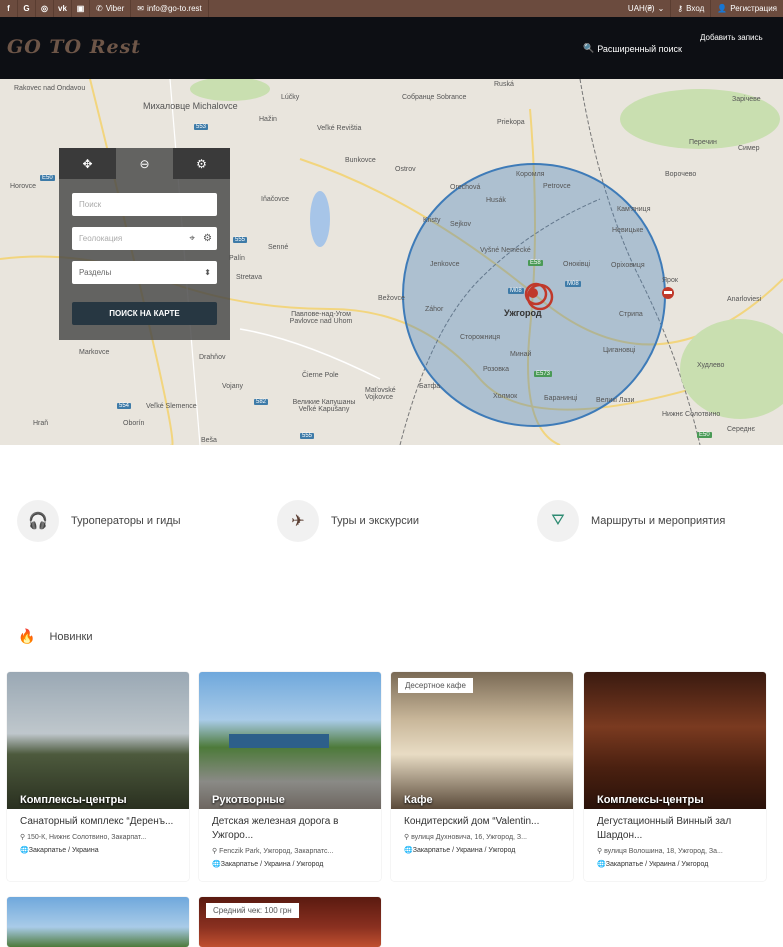 The image size is (783, 947). I want to click on map-label: Симер, so click(749, 148).